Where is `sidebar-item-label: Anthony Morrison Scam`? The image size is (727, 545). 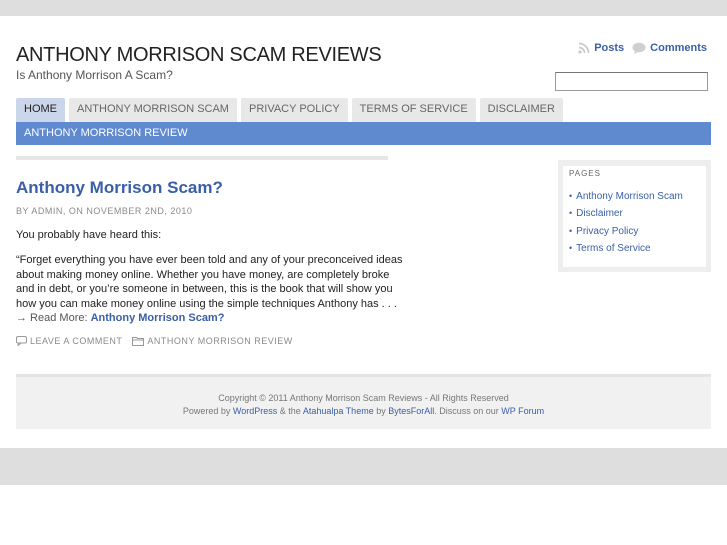
sidebar-item-label: Anthony Morrison Scam is located at coordinates (629, 196).